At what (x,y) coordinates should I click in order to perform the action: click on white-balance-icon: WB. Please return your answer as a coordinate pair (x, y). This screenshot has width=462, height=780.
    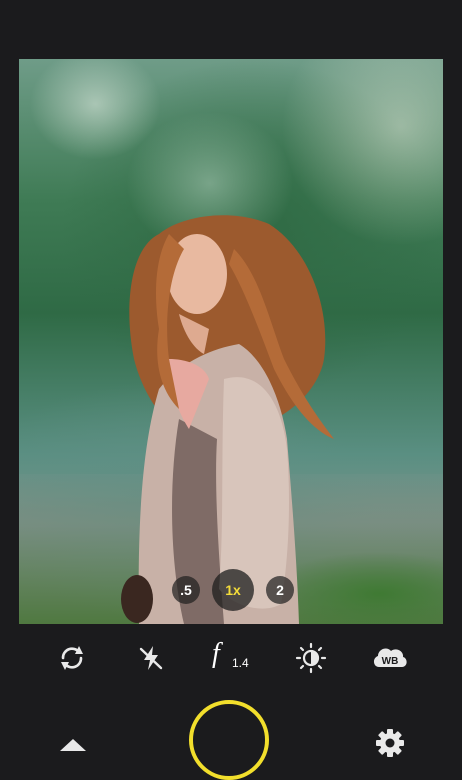
    Looking at the image, I should click on (390, 657).